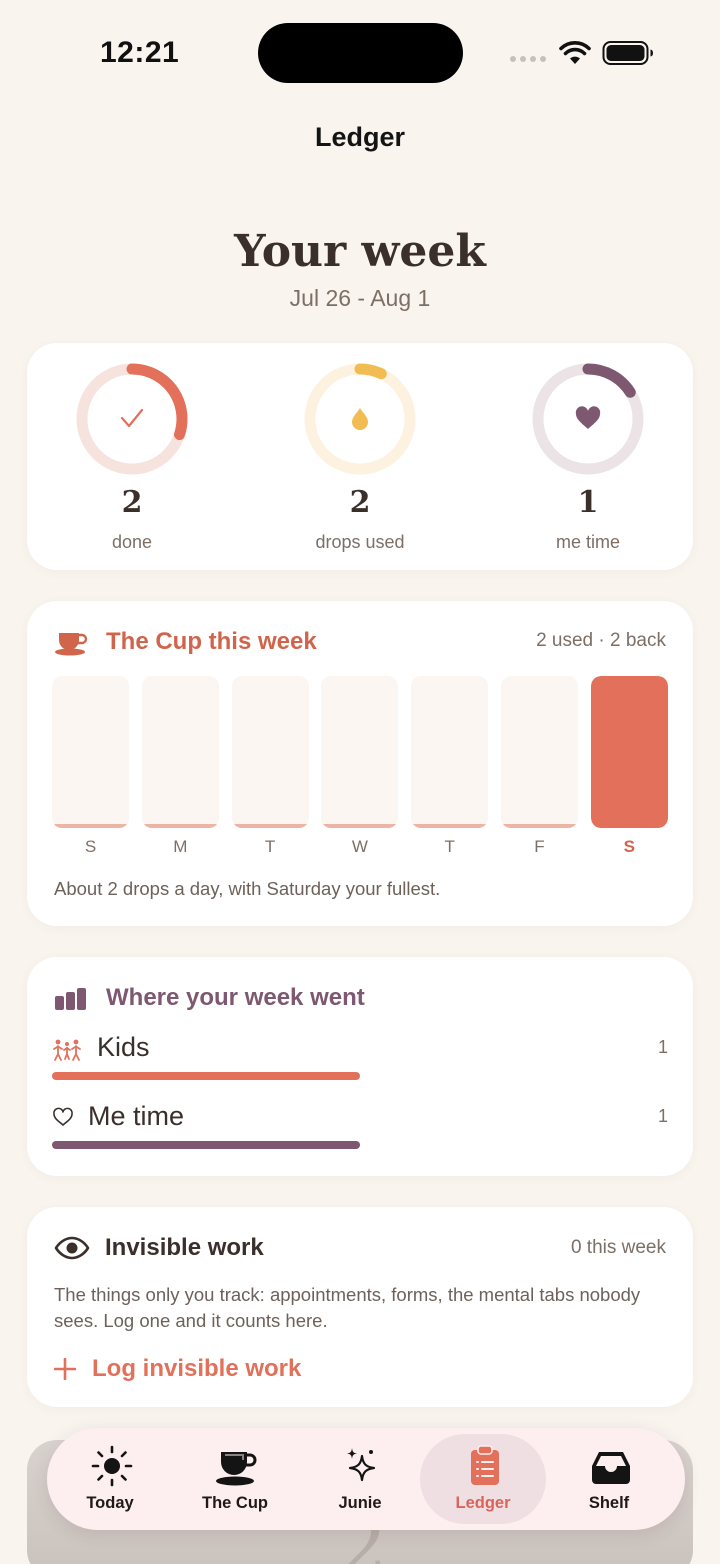 The width and height of the screenshot is (720, 1564). What do you see at coordinates (110, 1503) in the screenshot?
I see `tab-label: Today` at bounding box center [110, 1503].